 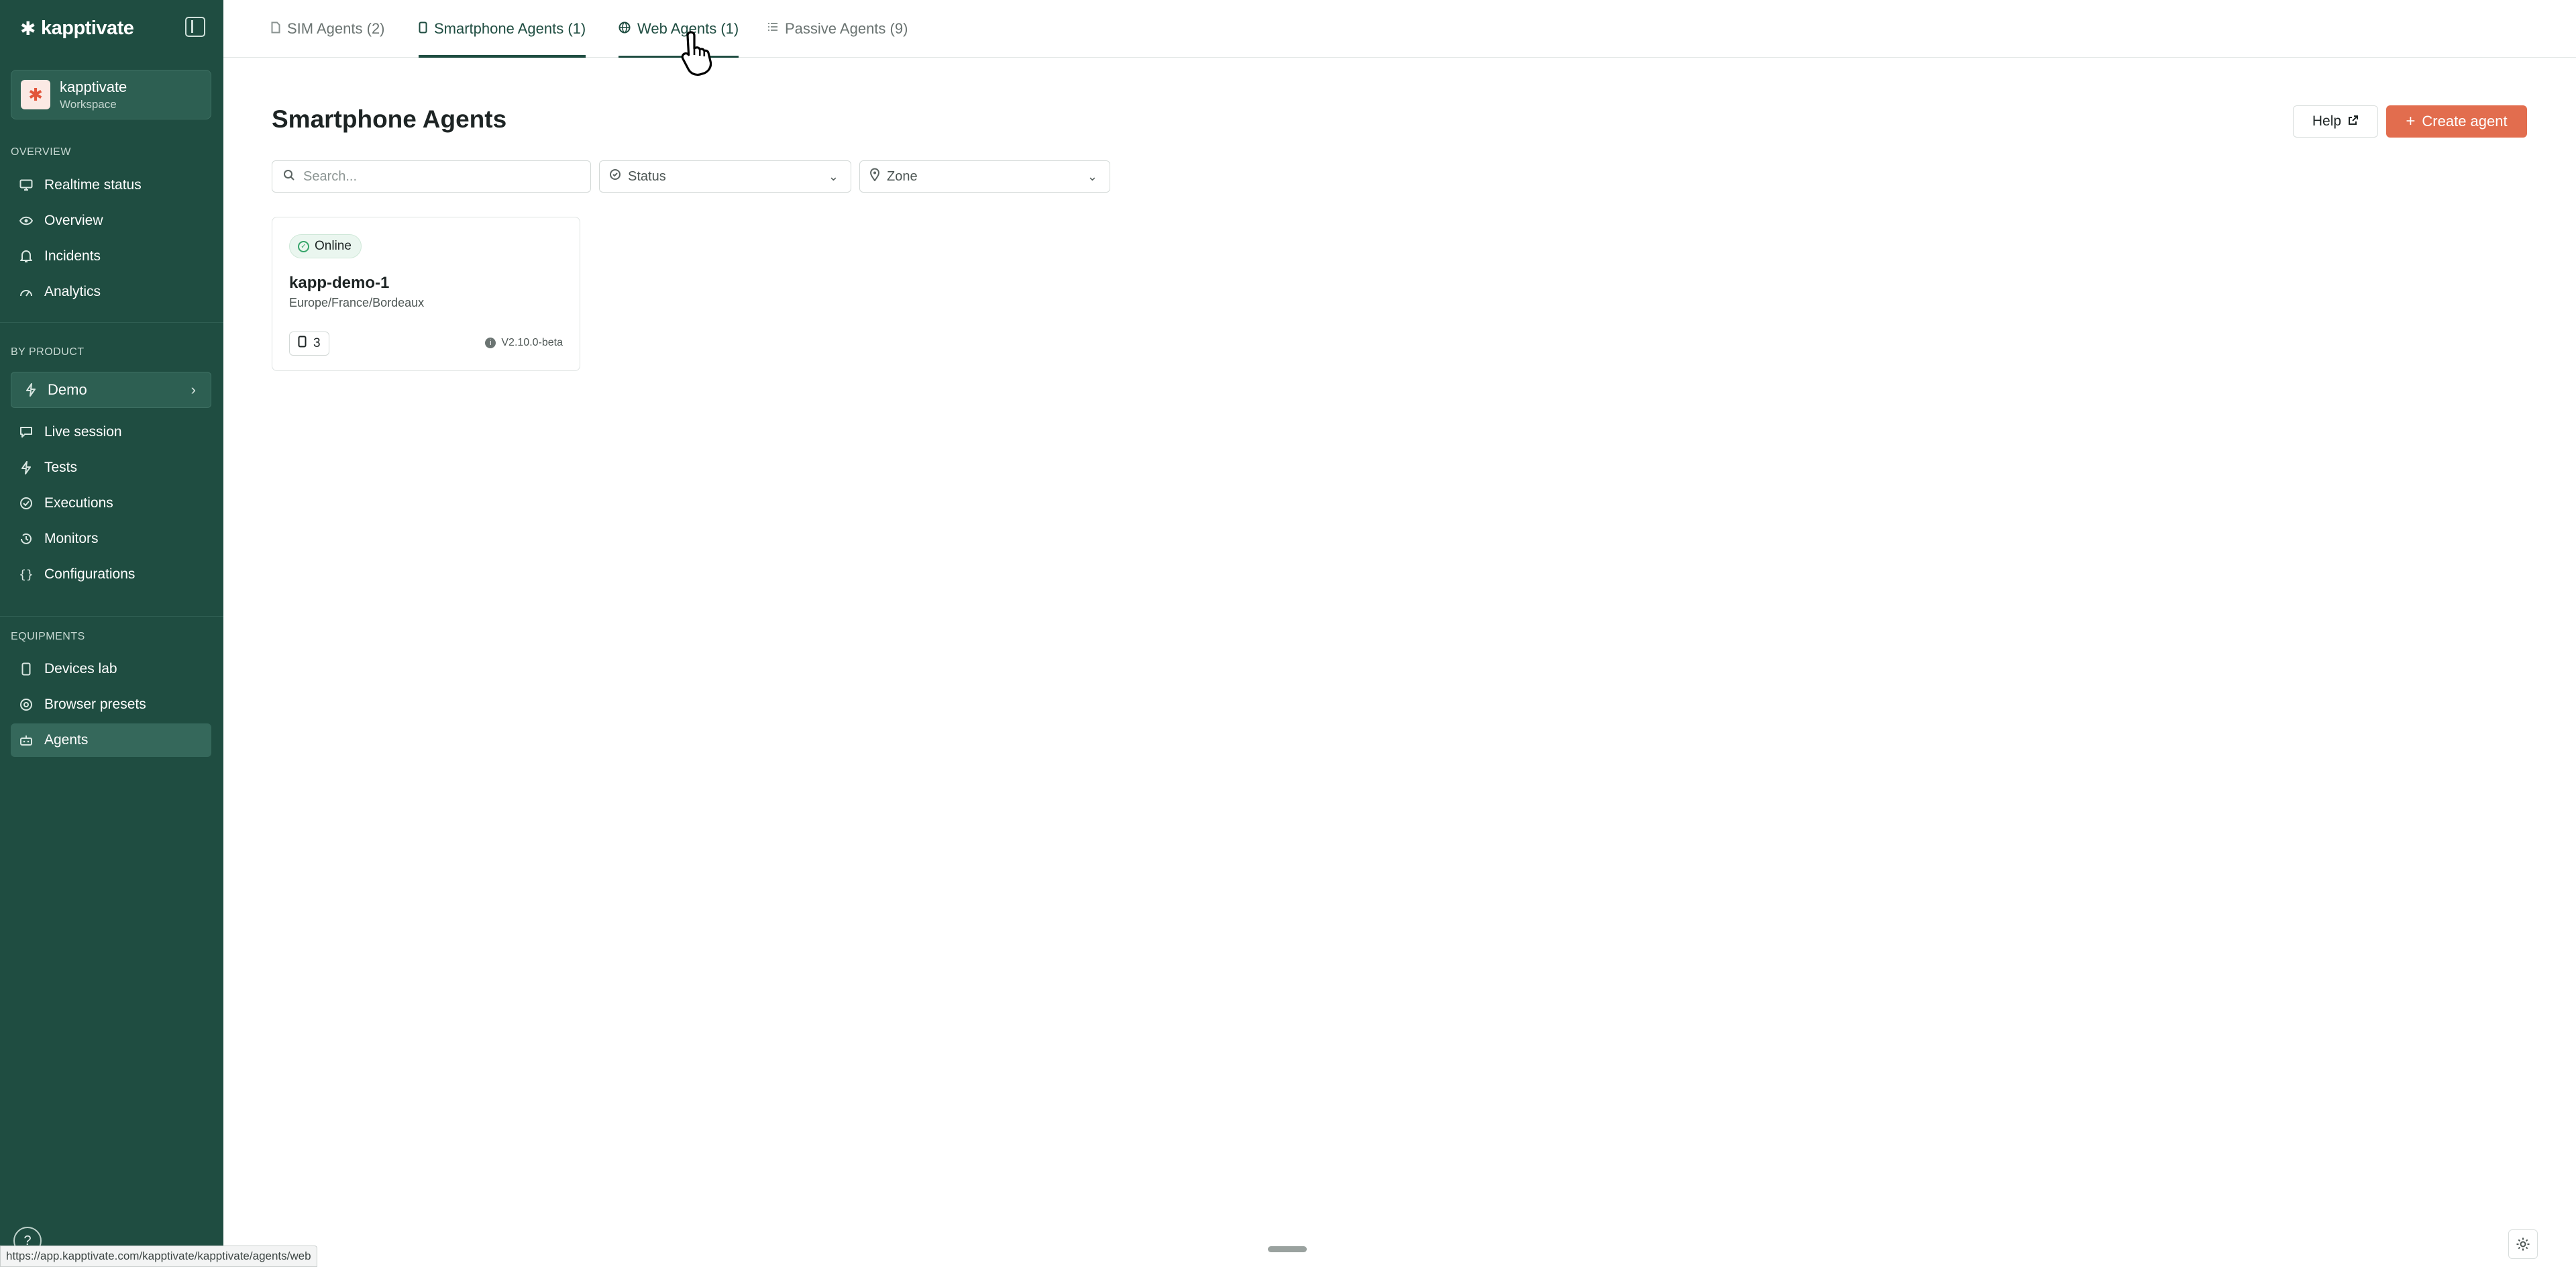 What do you see at coordinates (28, 28) in the screenshot?
I see `asterisk-icon: ✱` at bounding box center [28, 28].